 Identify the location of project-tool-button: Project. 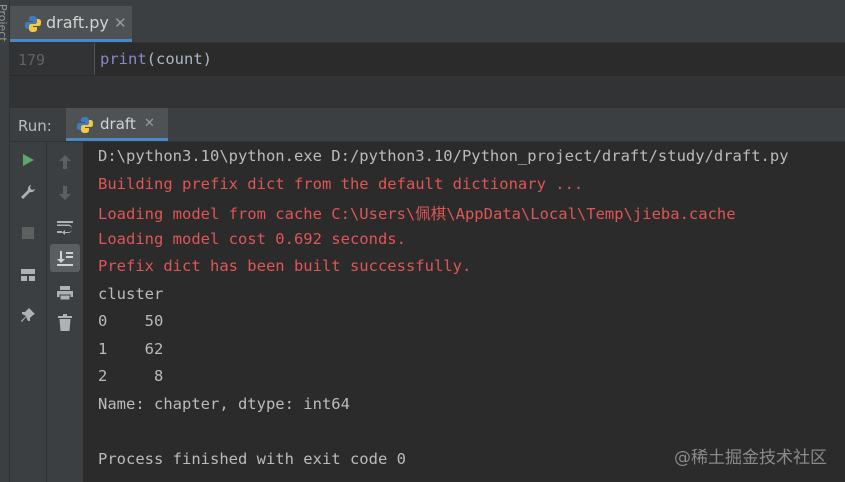
(4, 34).